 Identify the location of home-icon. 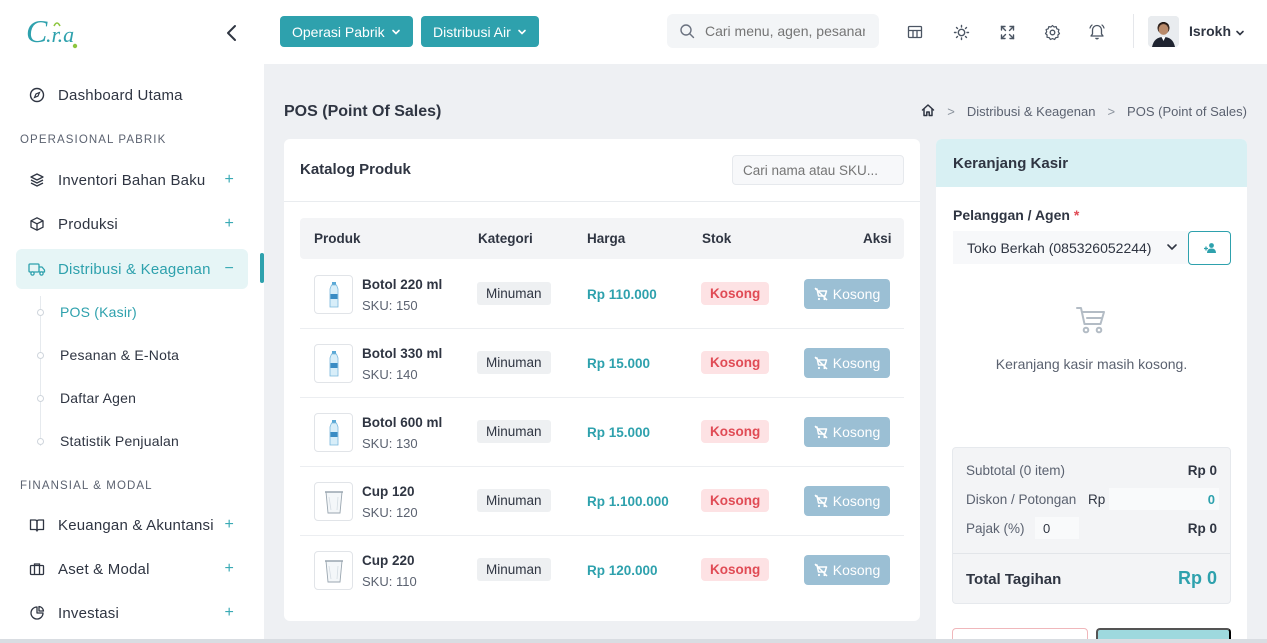
(928, 111).